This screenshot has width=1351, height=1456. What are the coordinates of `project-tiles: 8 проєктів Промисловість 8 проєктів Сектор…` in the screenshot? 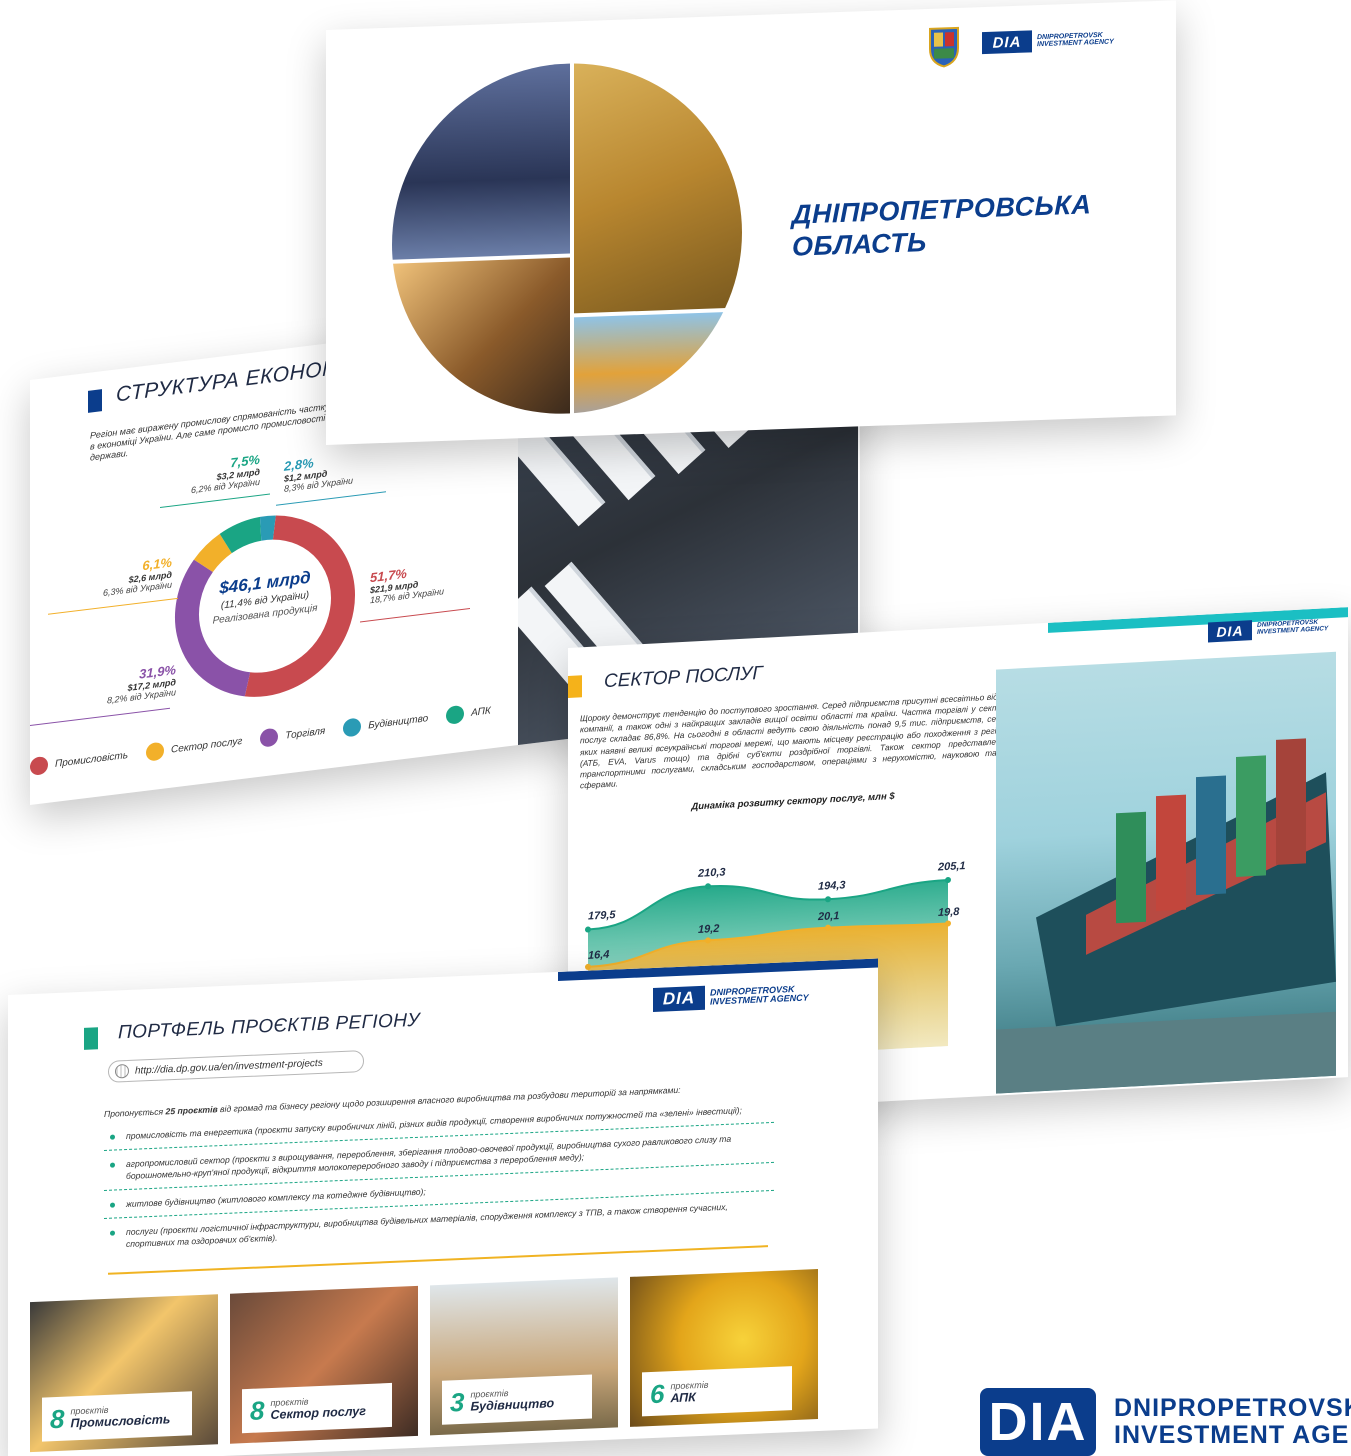 It's located at (445, 1361).